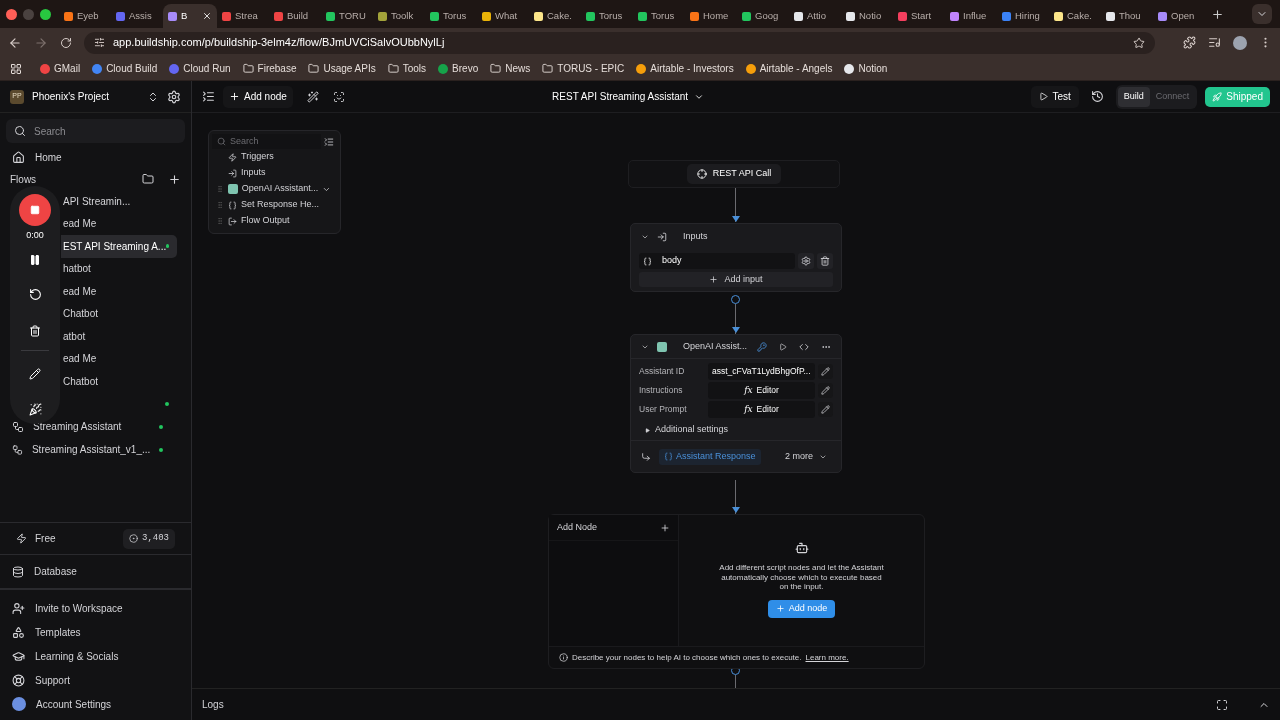  Describe the element at coordinates (736, 430) in the screenshot. I see `additional-settings-toggle: Additional settings` at that location.